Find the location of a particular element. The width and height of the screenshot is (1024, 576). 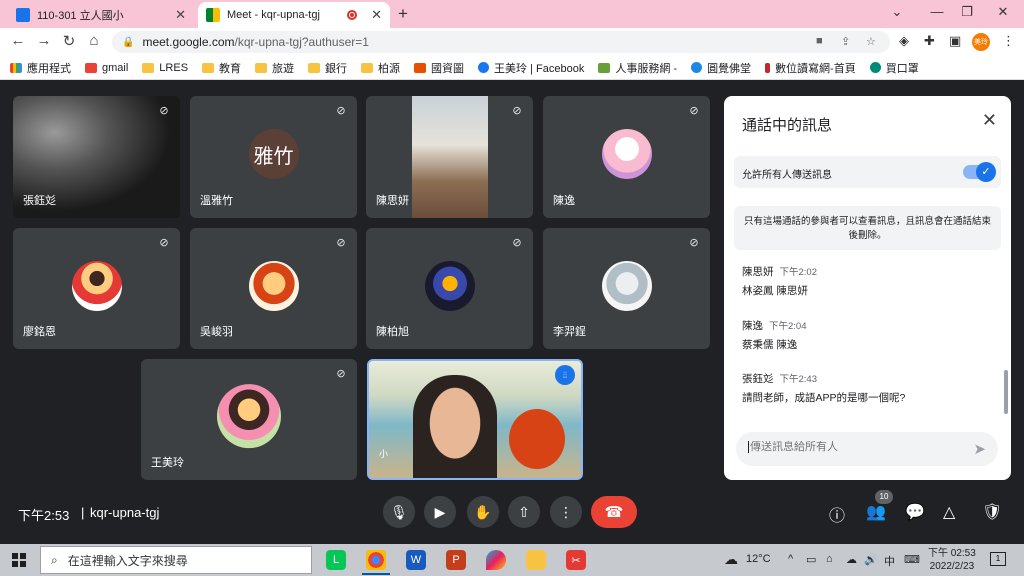

participant-tile: ⊘ 王美玲 is located at coordinates (249, 419).